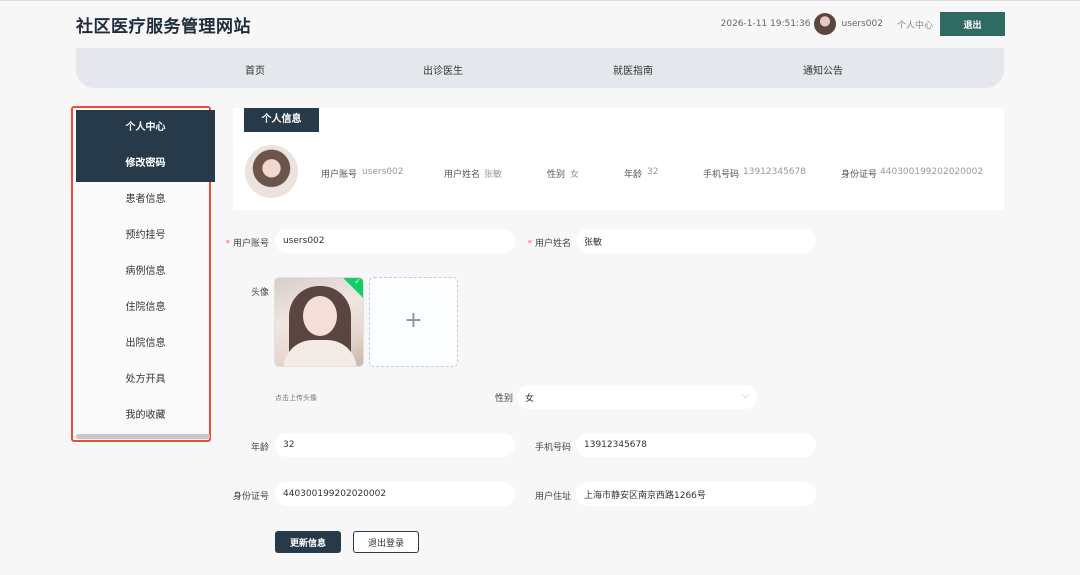 This screenshot has width=1080, height=575. I want to click on name-input, so click(696, 241).